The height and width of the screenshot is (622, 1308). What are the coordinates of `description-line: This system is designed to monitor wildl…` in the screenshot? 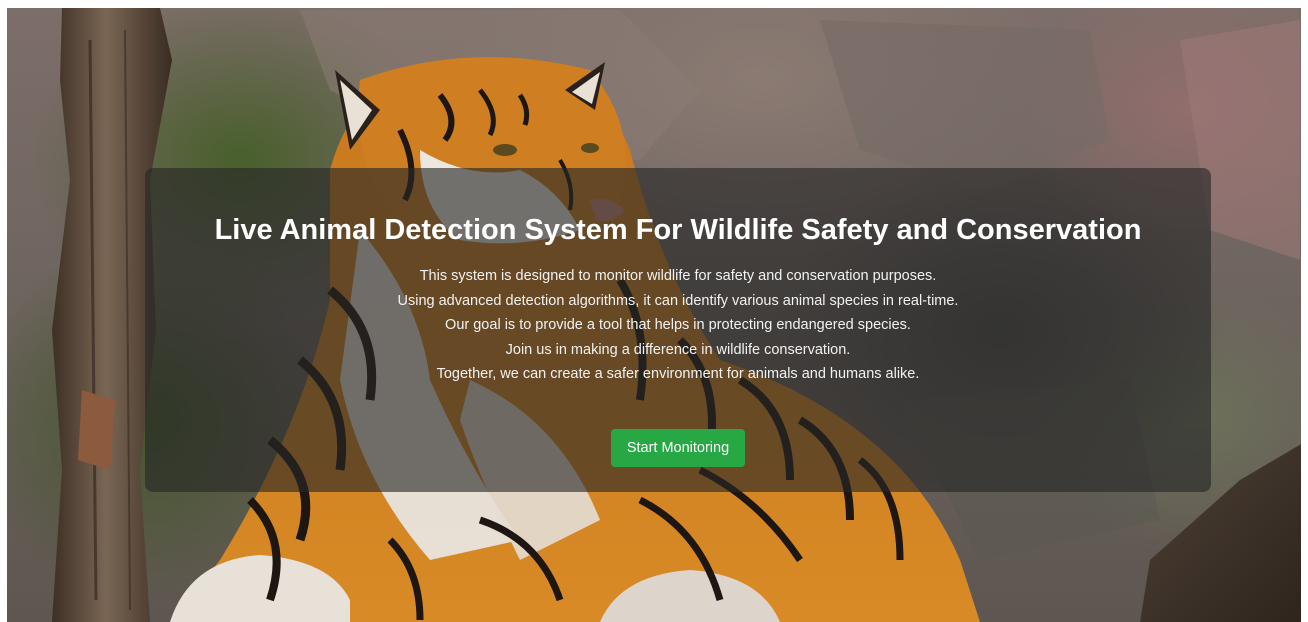 It's located at (678, 276).